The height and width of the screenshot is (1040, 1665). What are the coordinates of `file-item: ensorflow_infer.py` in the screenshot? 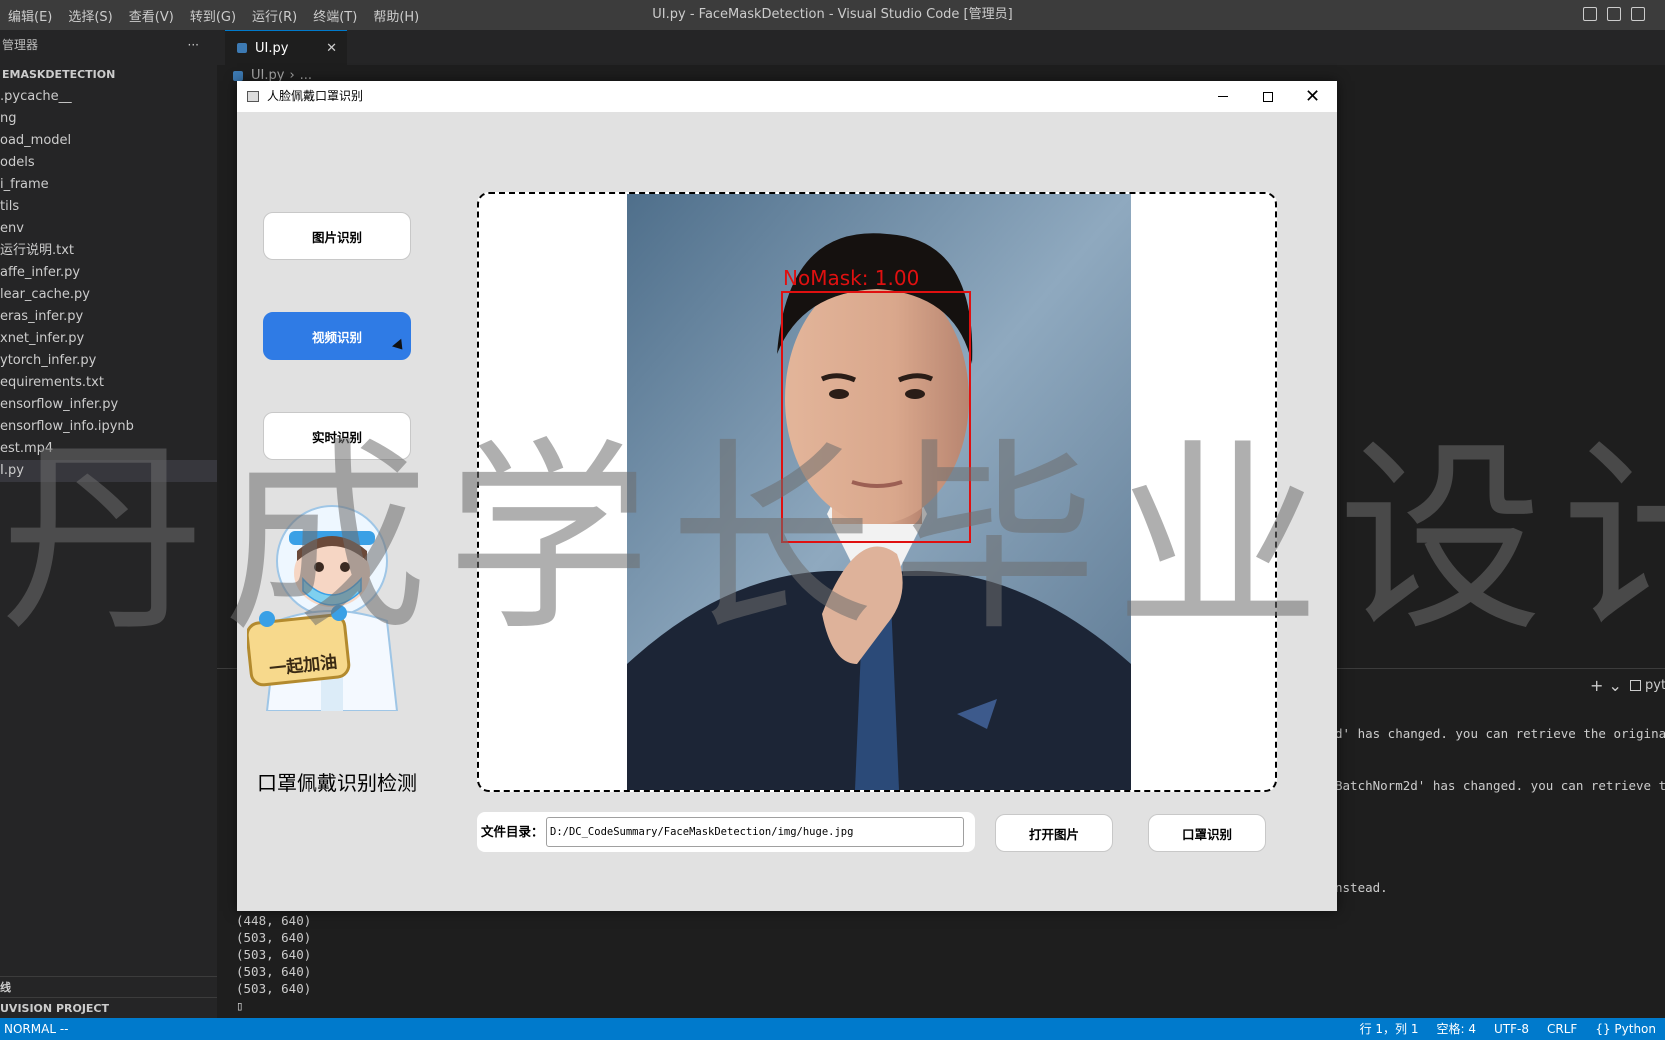 It's located at (108, 405).